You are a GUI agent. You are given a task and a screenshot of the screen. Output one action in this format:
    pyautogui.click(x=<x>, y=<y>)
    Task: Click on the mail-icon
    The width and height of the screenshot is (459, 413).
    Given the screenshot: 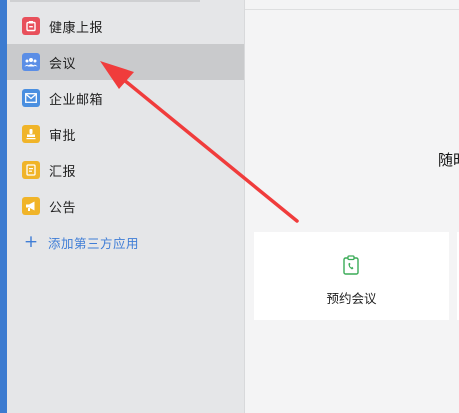 What is the action you would take?
    pyautogui.click(x=31, y=98)
    